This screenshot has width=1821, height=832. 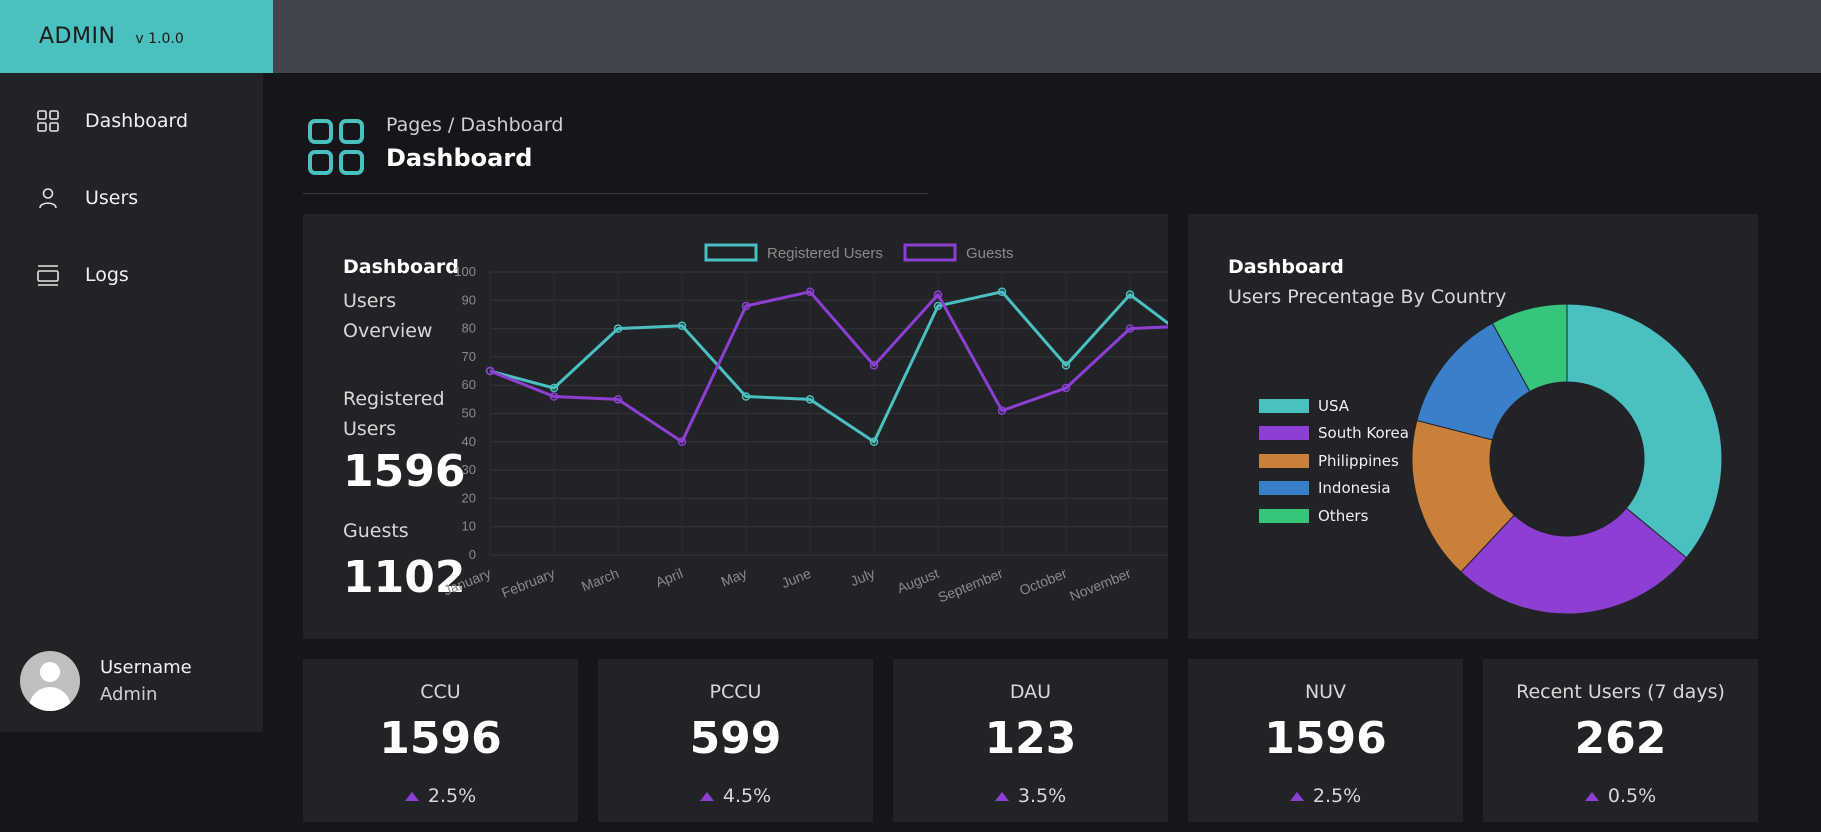 What do you see at coordinates (467, 581) in the screenshot?
I see `x-tick-label: January` at bounding box center [467, 581].